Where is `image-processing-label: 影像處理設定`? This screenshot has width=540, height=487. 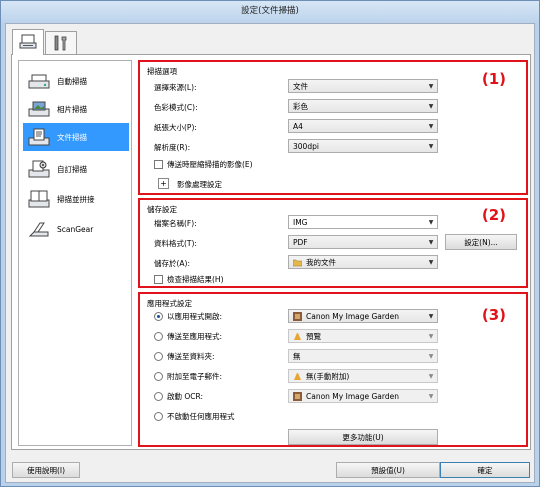 image-processing-label: 影像處理設定 is located at coordinates (199, 184).